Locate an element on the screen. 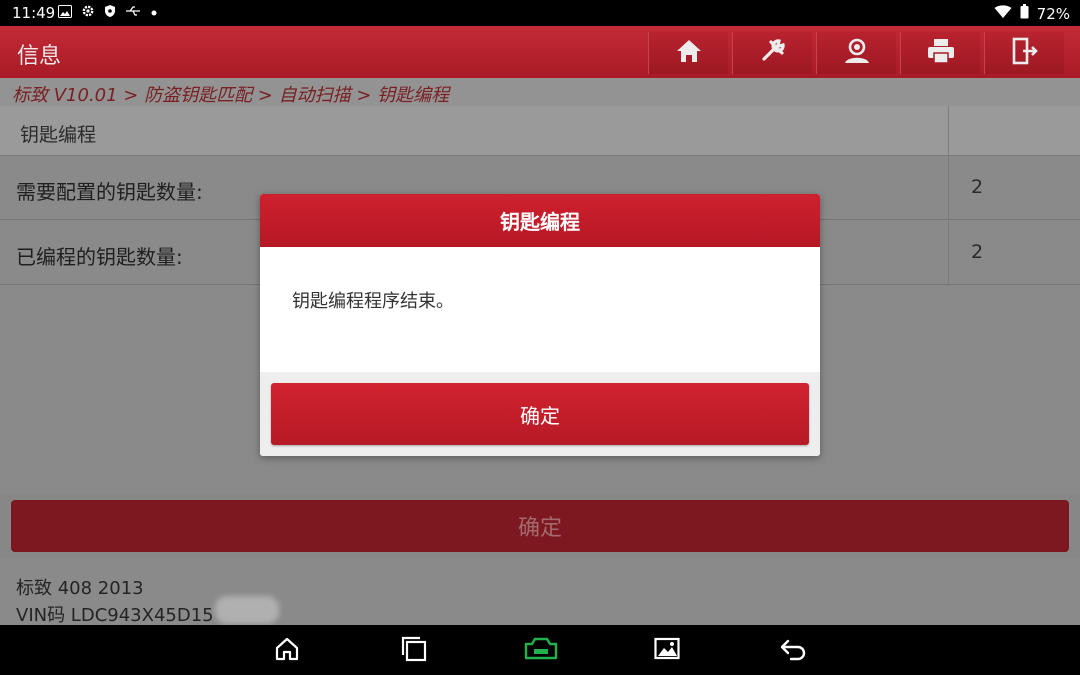 The width and height of the screenshot is (1080, 675). battery-icon is located at coordinates (1024, 13).